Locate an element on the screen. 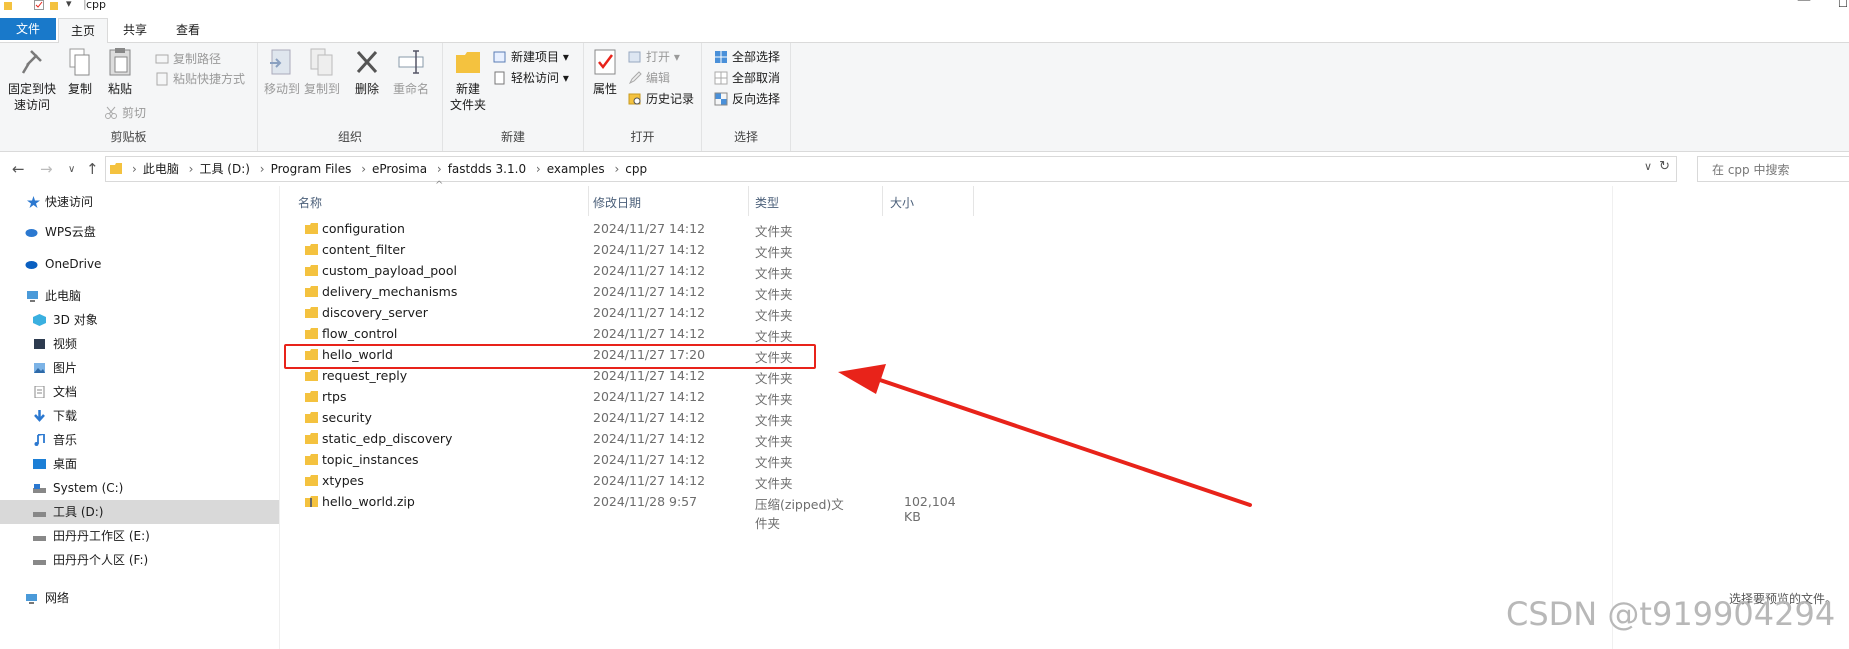 This screenshot has width=1849, height=649. nav-downloads: 下载 is located at coordinates (139, 416).